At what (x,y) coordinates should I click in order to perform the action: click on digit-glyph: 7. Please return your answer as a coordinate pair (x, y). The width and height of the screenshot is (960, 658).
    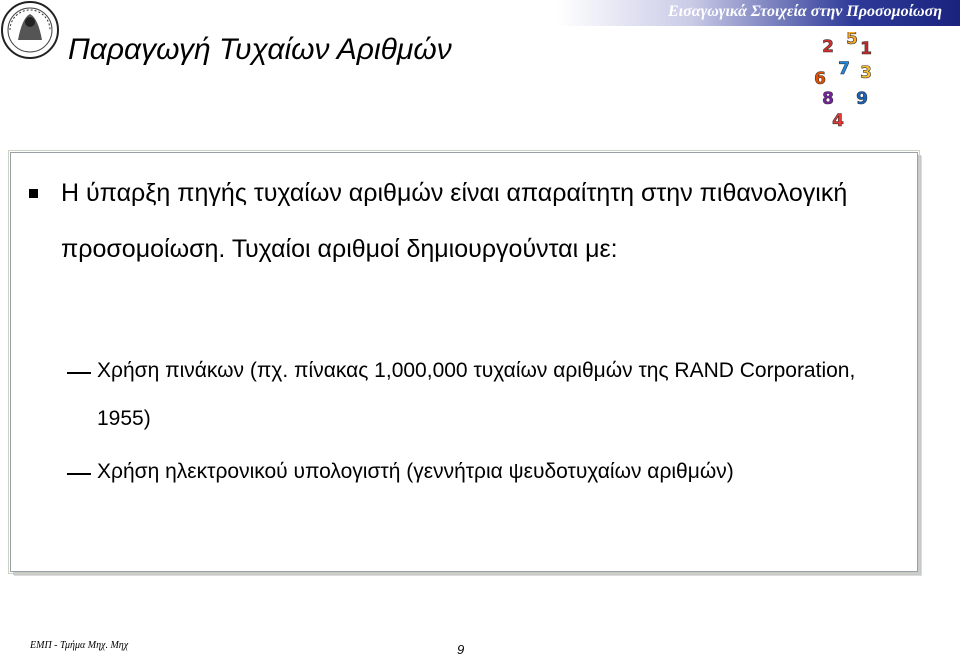
    Looking at the image, I should click on (844, 69).